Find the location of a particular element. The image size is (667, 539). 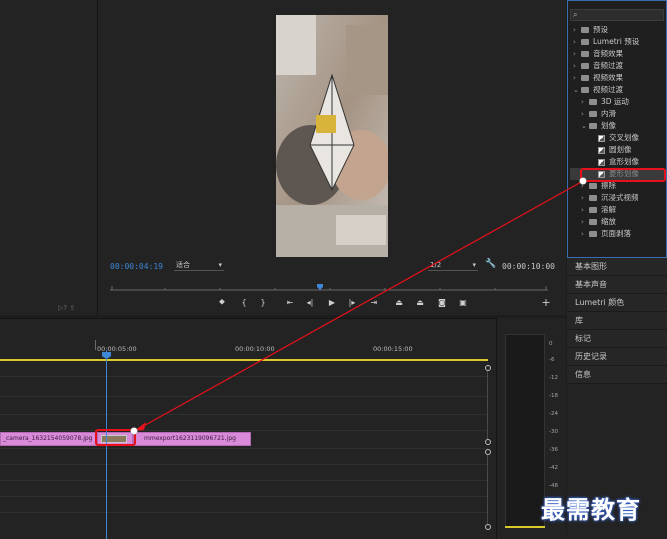

brand-watermark: 最需教育 is located at coordinates (591, 509).